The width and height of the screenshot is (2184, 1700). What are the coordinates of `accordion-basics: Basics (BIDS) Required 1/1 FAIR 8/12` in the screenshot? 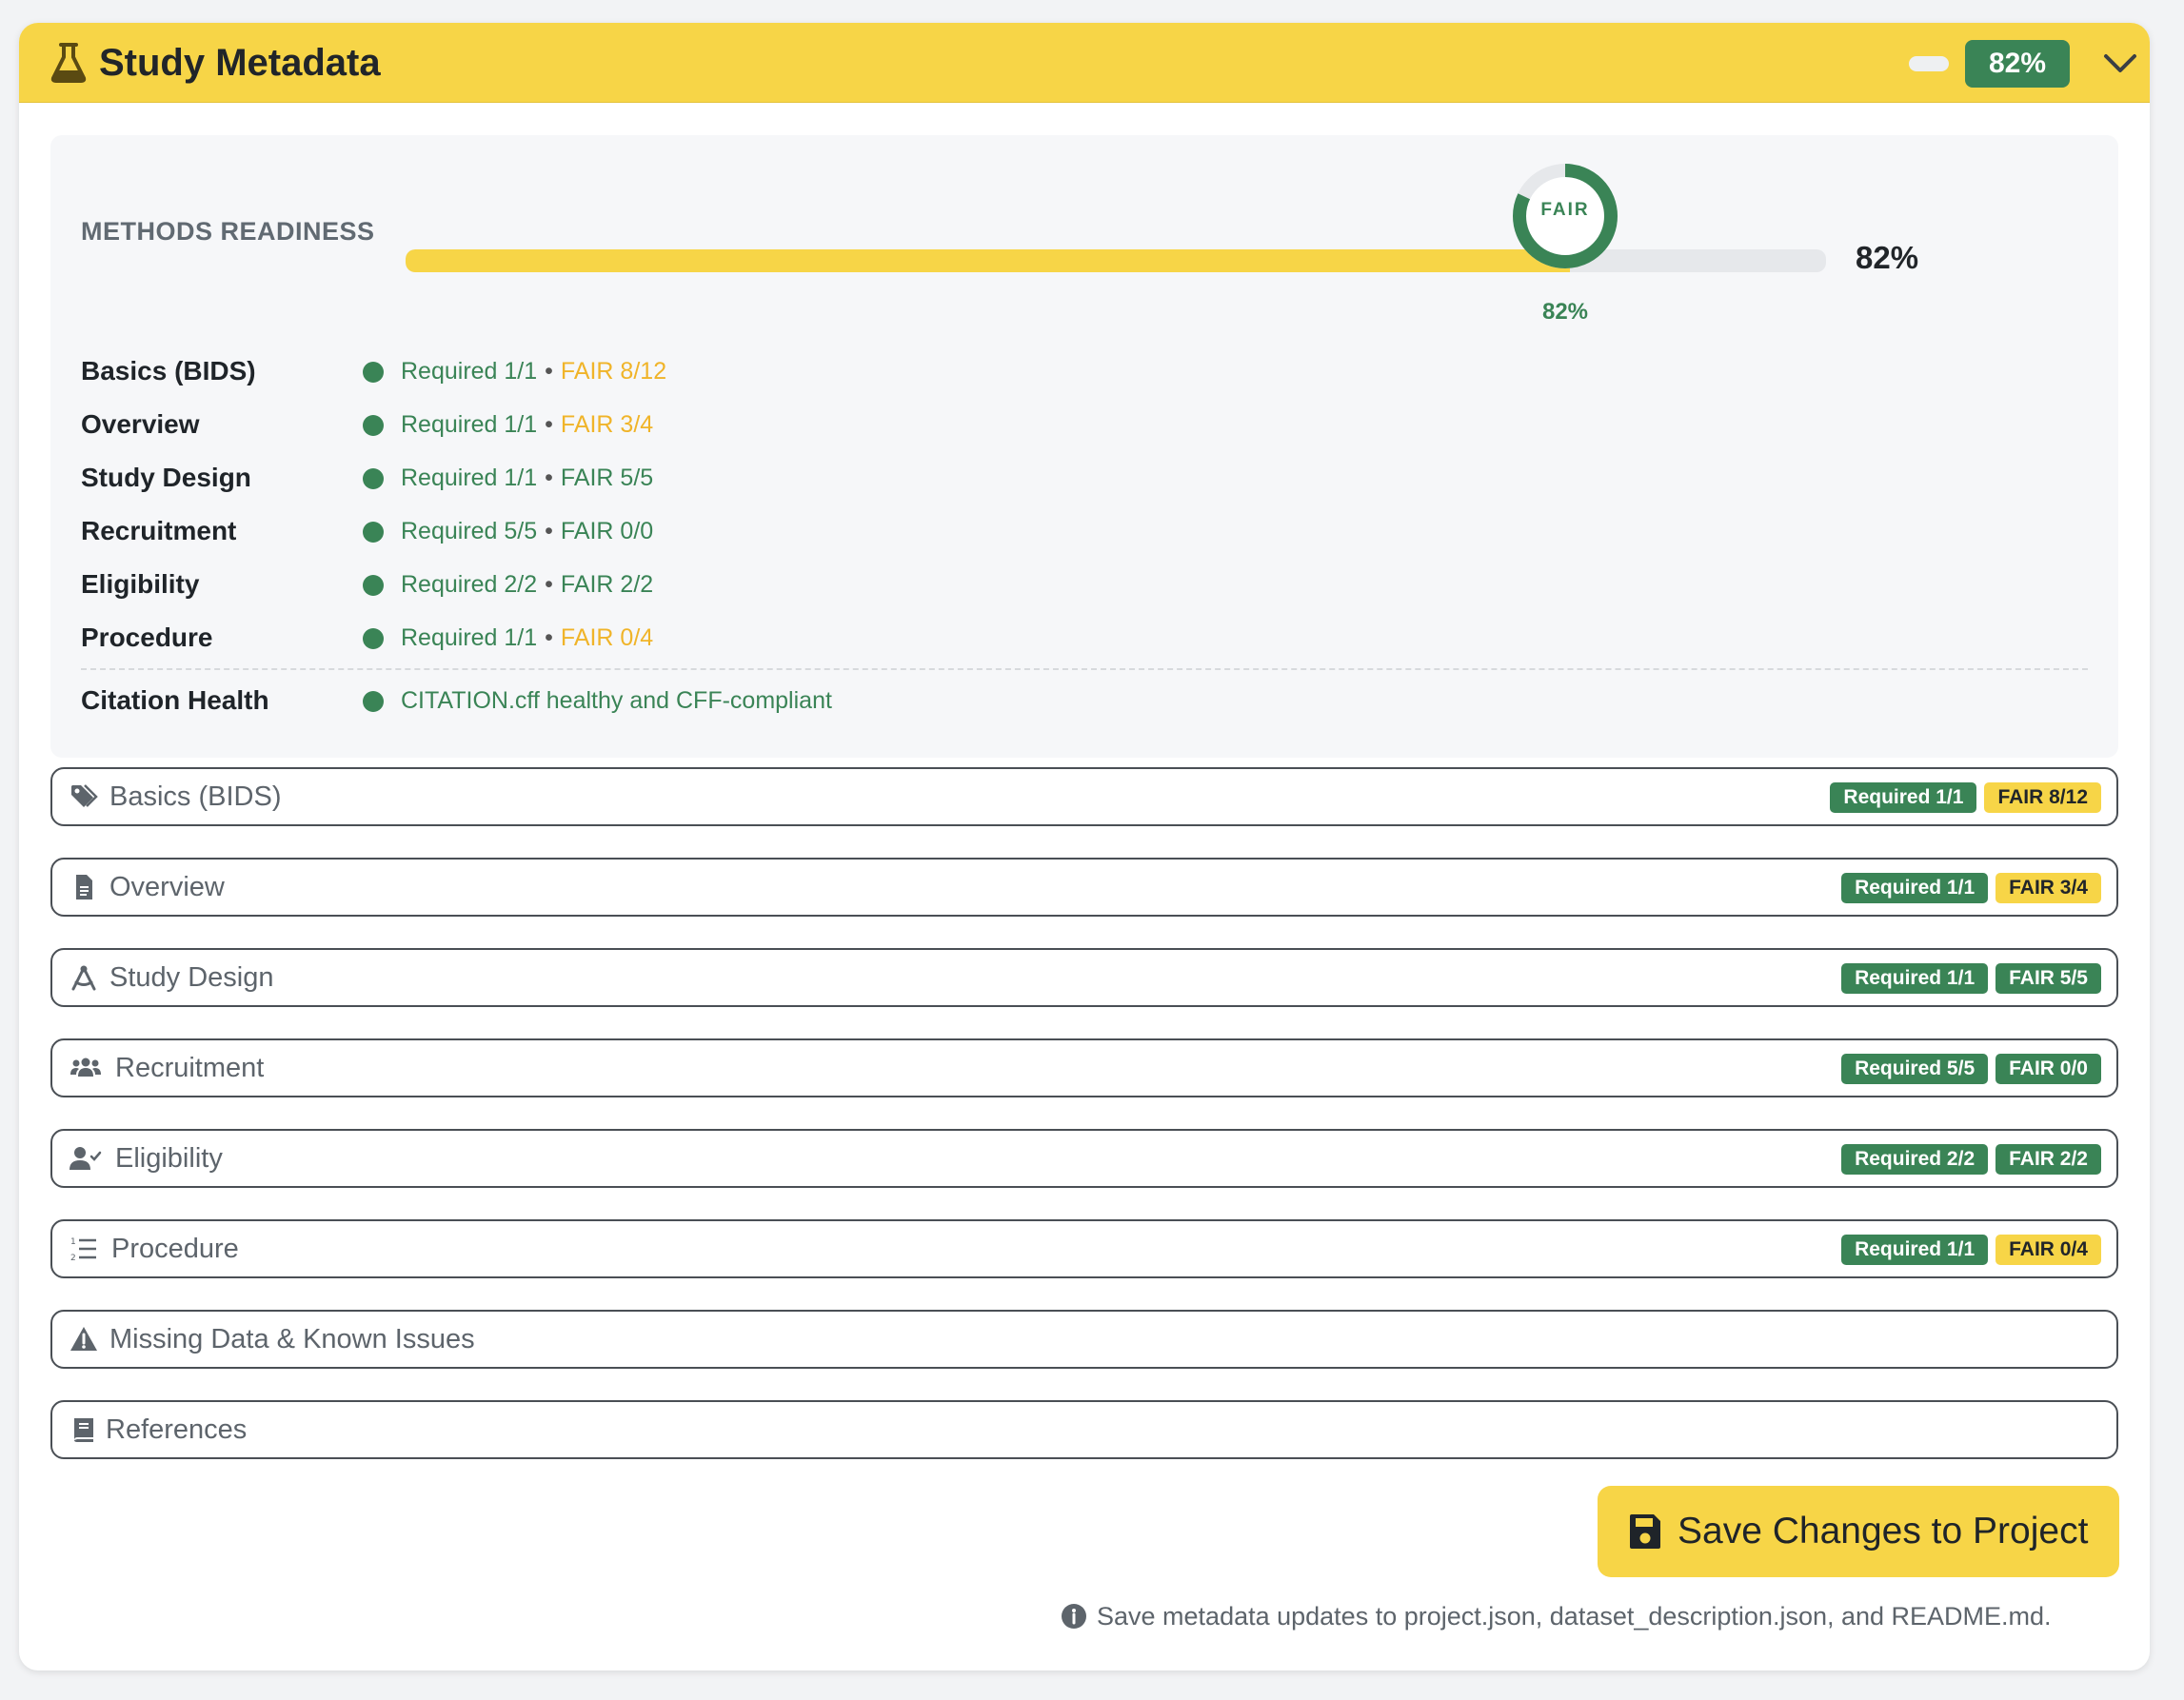 It's located at (1084, 796).